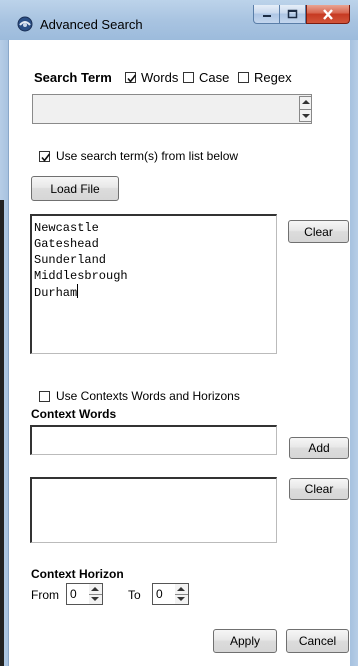 This screenshot has height=666, width=358. What do you see at coordinates (81, 292) in the screenshot?
I see `list-item: Durham` at bounding box center [81, 292].